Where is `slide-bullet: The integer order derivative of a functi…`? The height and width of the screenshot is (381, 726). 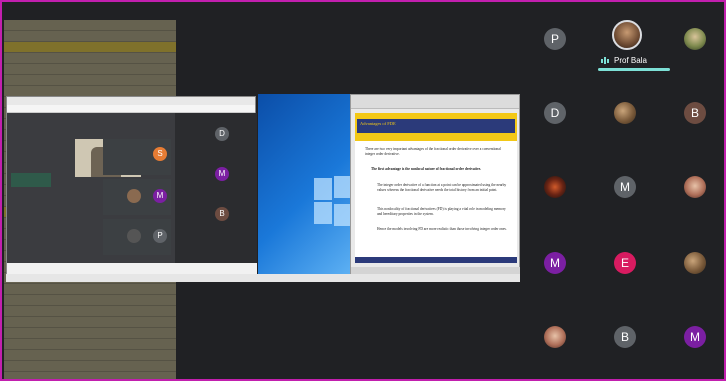 slide-bullet: The integer order derivative of a functi… is located at coordinates (442, 187).